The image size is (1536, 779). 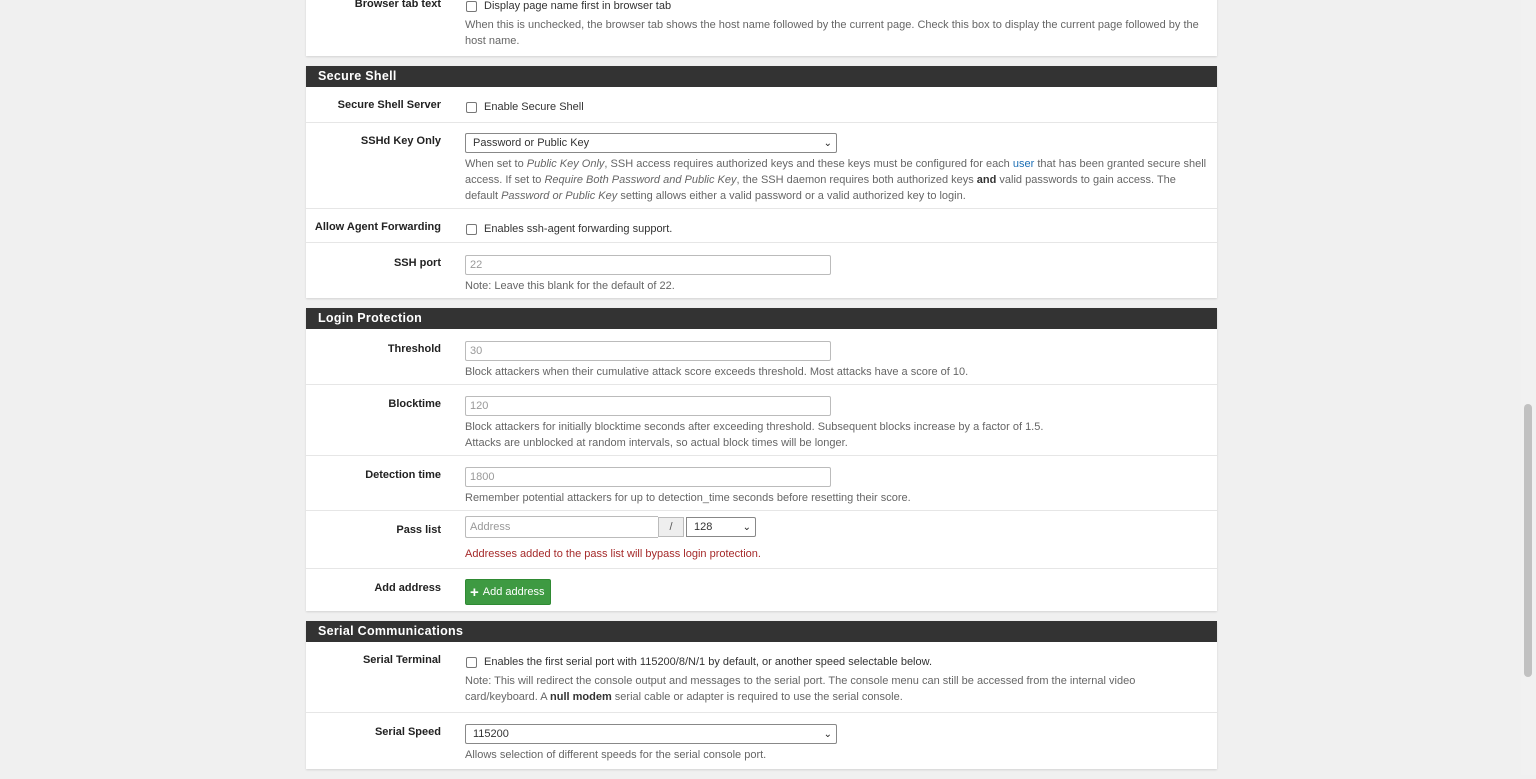 What do you see at coordinates (389, 105) in the screenshot?
I see `ssh-server-label: Secure Shell Server` at bounding box center [389, 105].